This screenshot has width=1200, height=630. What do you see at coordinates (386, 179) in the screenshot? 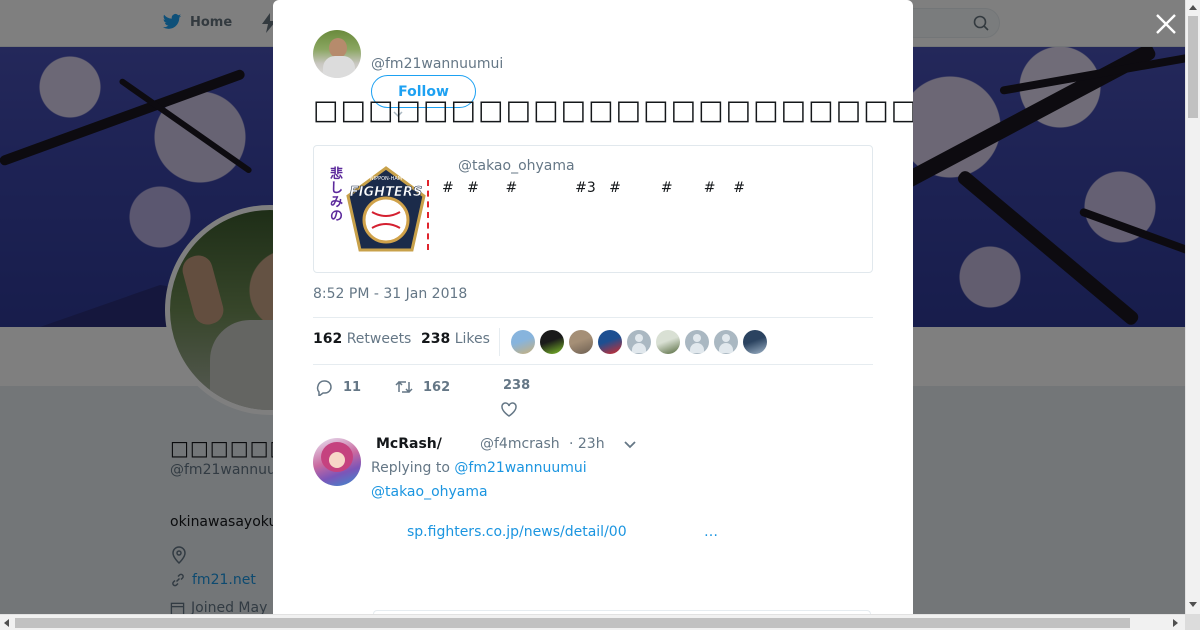
I see `logo-subtitle: NIPPON-HAM` at bounding box center [386, 179].